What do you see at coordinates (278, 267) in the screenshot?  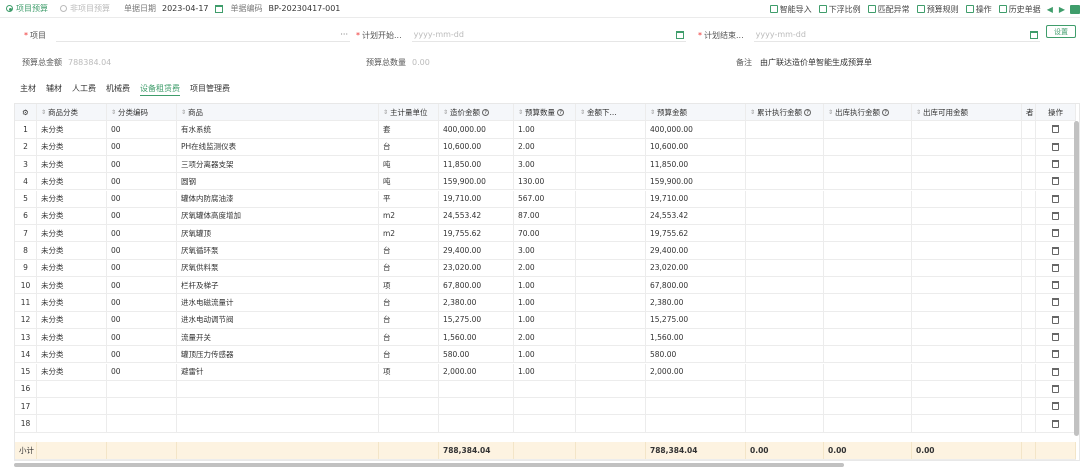 I see `product-cell: 厌氧供料泵` at bounding box center [278, 267].